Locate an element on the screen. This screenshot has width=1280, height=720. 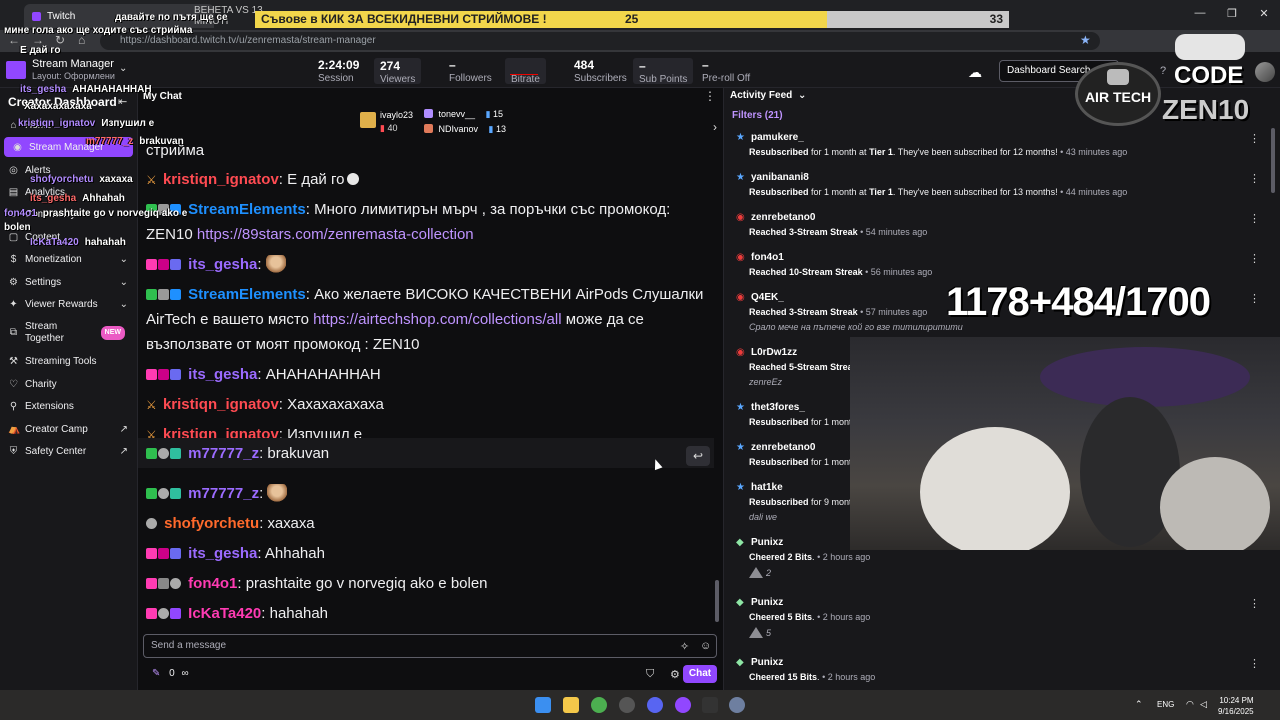
minimize-button: — is located at coordinates (1200, 13).